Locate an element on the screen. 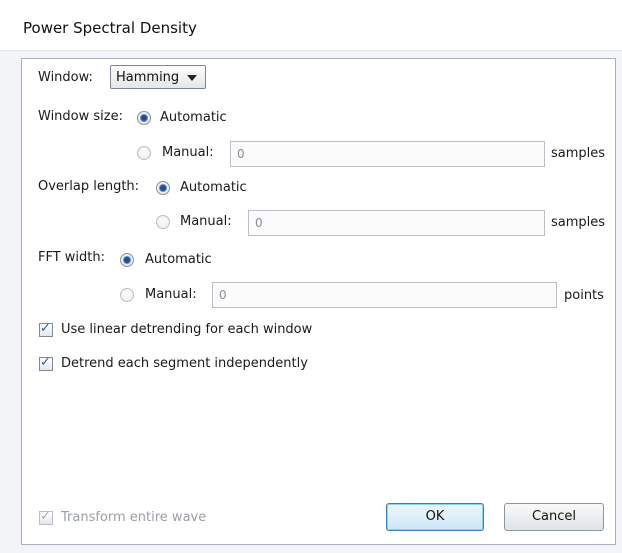 This screenshot has height=553, width=622. overlap-length-label: Overlap length: is located at coordinates (89, 186).